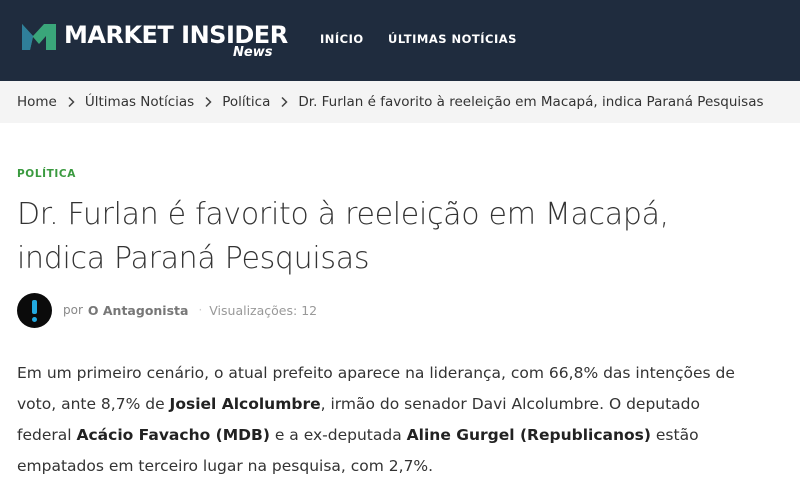 The image size is (800, 482). I want to click on breadcrumb-home: Home, so click(37, 102).